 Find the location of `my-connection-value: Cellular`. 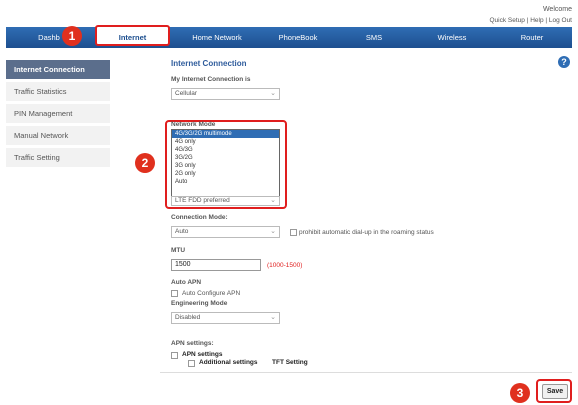

my-connection-value: Cellular is located at coordinates (186, 93).